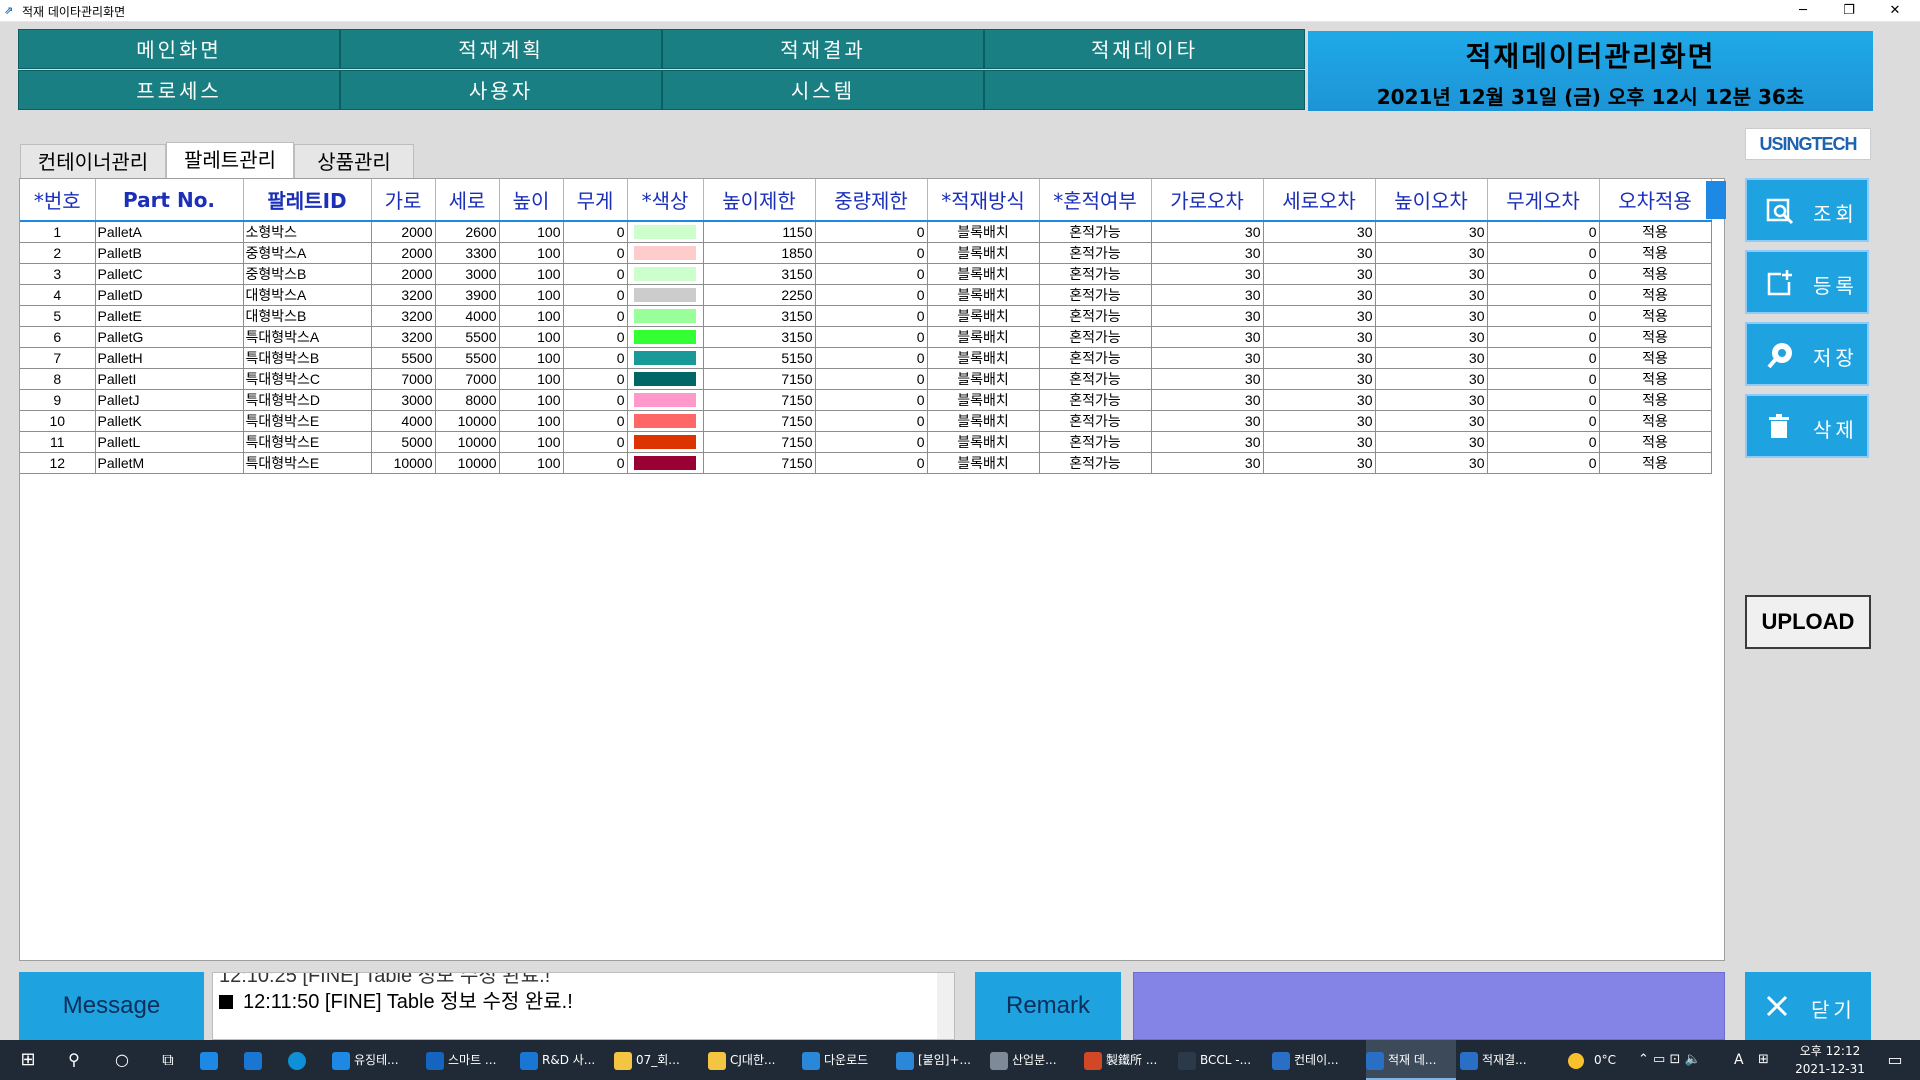  I want to click on cell-part-no: PalletJ, so click(169, 400).